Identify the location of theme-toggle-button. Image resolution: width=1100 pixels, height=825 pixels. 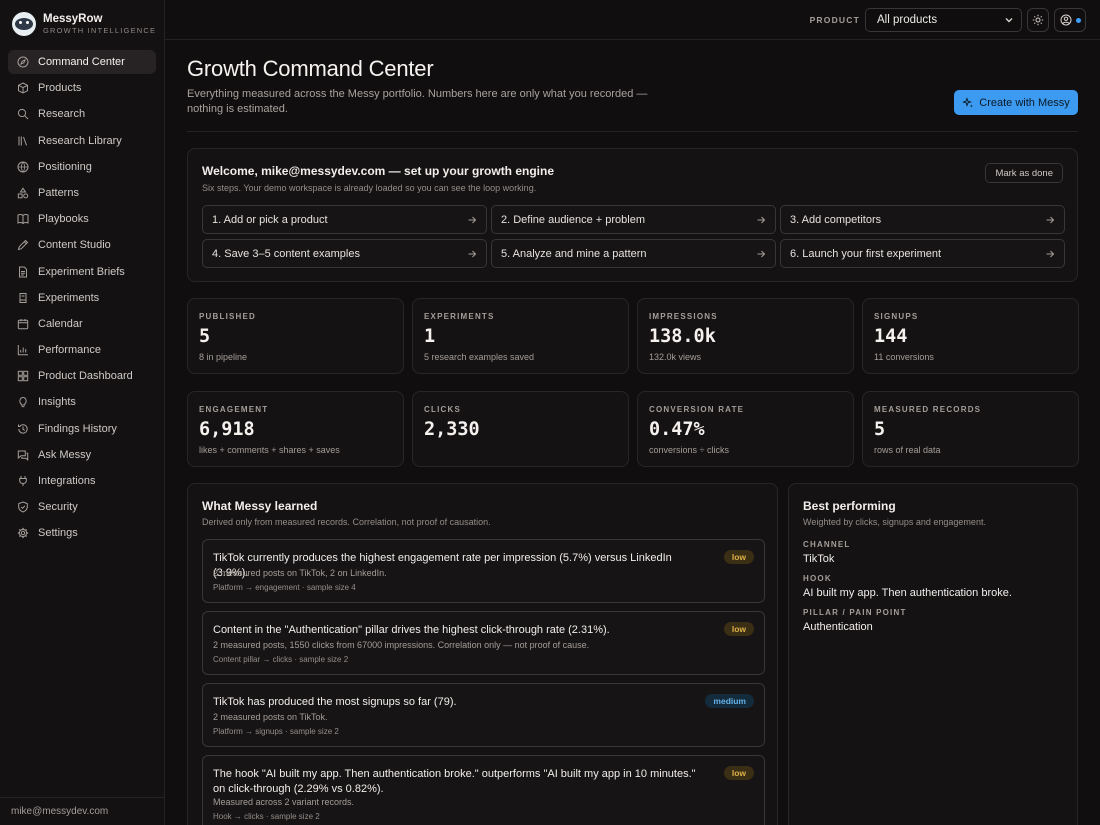
(1038, 20).